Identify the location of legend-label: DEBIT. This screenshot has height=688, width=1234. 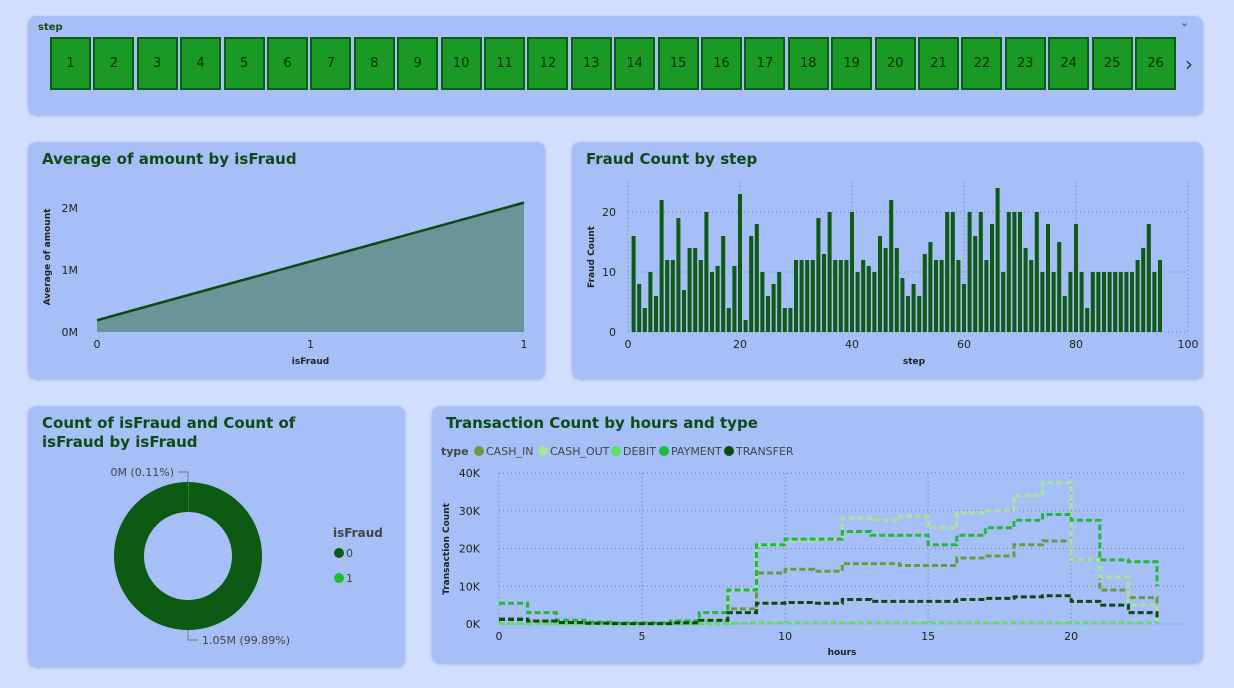
(639, 451).